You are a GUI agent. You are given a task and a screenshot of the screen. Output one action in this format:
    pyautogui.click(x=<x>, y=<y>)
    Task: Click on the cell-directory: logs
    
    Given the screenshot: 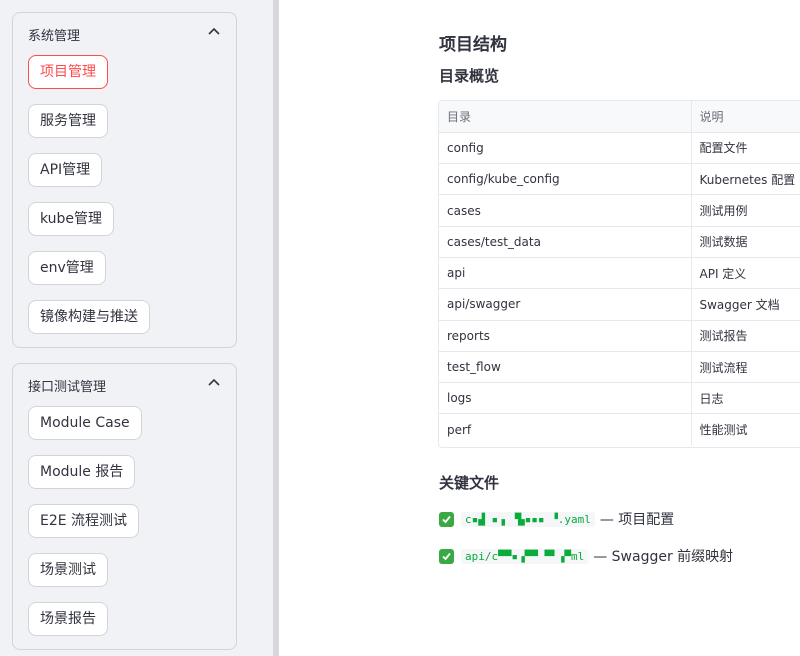 What is the action you would take?
    pyautogui.click(x=565, y=398)
    